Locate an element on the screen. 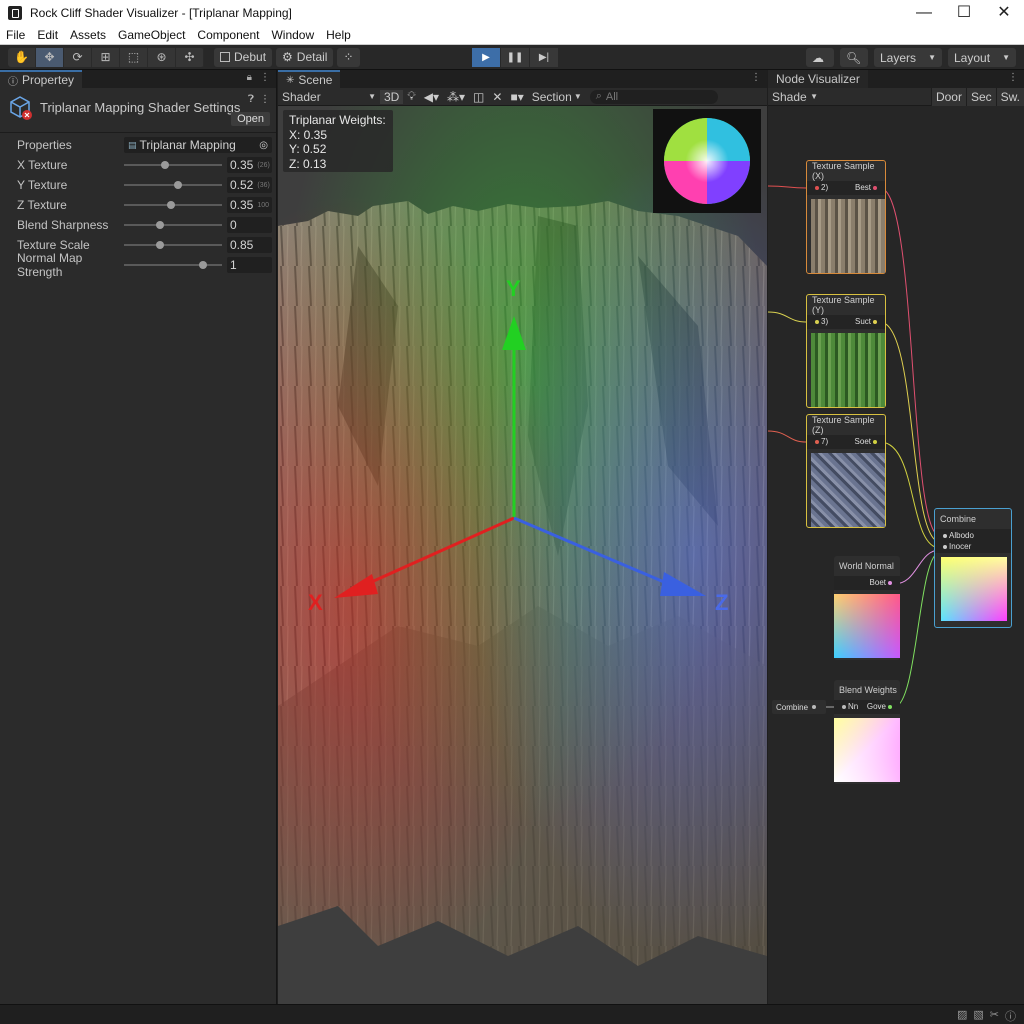  output-port: Suct is located at coordinates (867, 321).